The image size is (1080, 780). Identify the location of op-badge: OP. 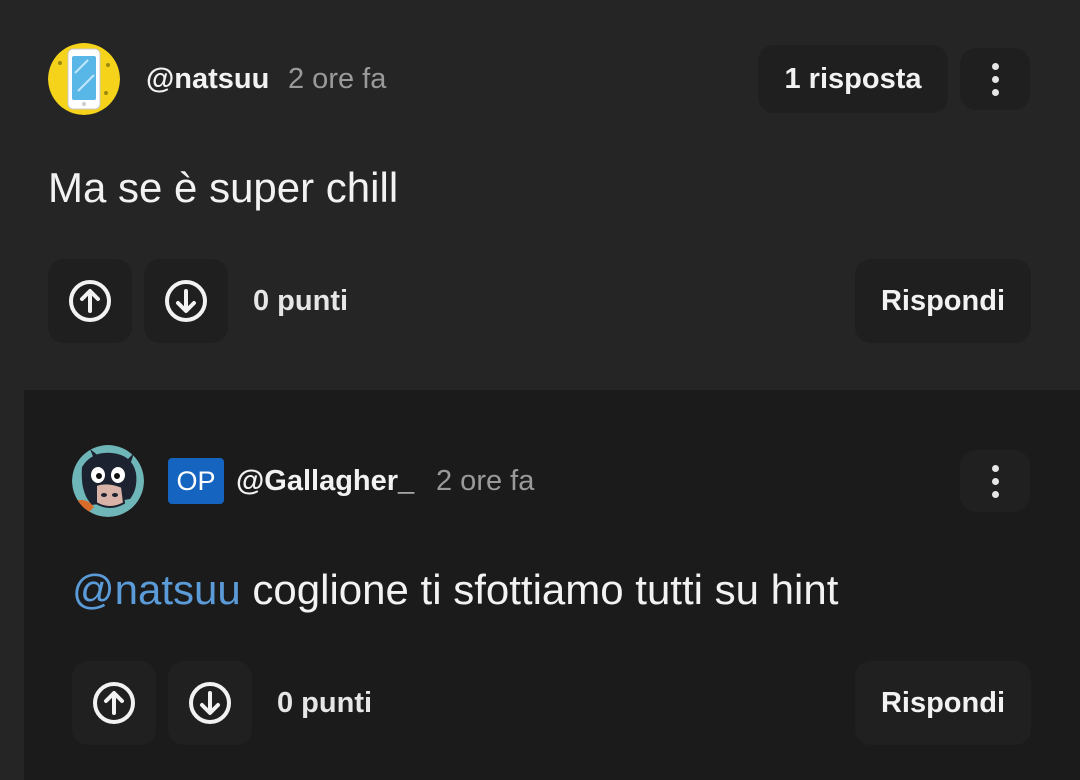
(196, 481).